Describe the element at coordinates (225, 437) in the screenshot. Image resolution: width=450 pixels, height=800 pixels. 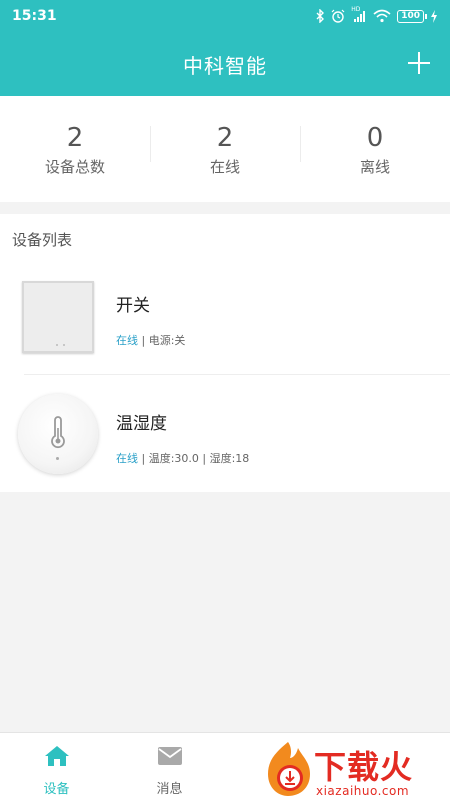
I see `device-item-temp-humidity: 温湿度 在线 | 温度:30.0 | 湿度:18` at that location.